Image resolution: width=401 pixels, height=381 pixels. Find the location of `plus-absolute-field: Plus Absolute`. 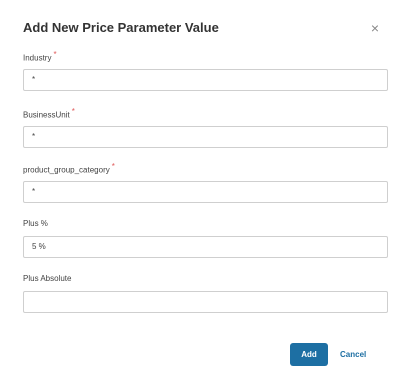

plus-absolute-field: Plus Absolute is located at coordinates (205, 293).